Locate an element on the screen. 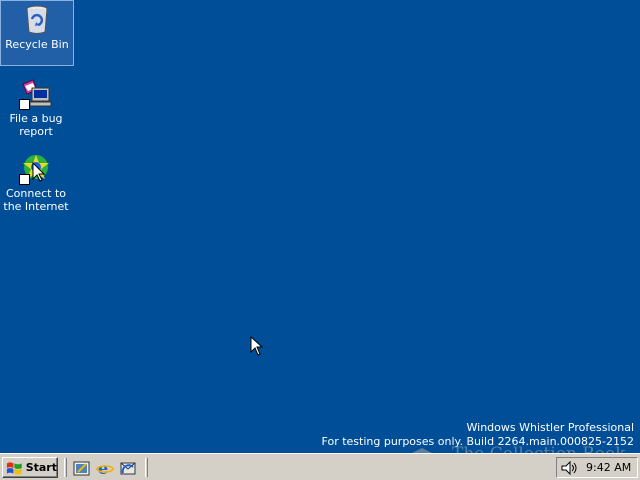 This screenshot has width=640, height=480. system-tray: 9:42 AM is located at coordinates (597, 467).